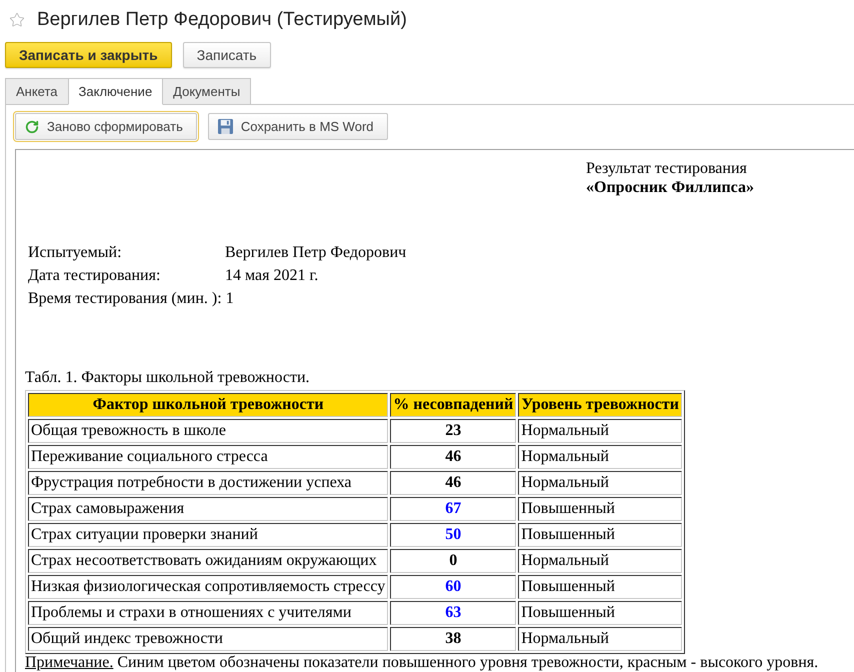 The width and height of the screenshot is (854, 672). I want to click on table-cell: Общий индекс тревожности, so click(208, 639).